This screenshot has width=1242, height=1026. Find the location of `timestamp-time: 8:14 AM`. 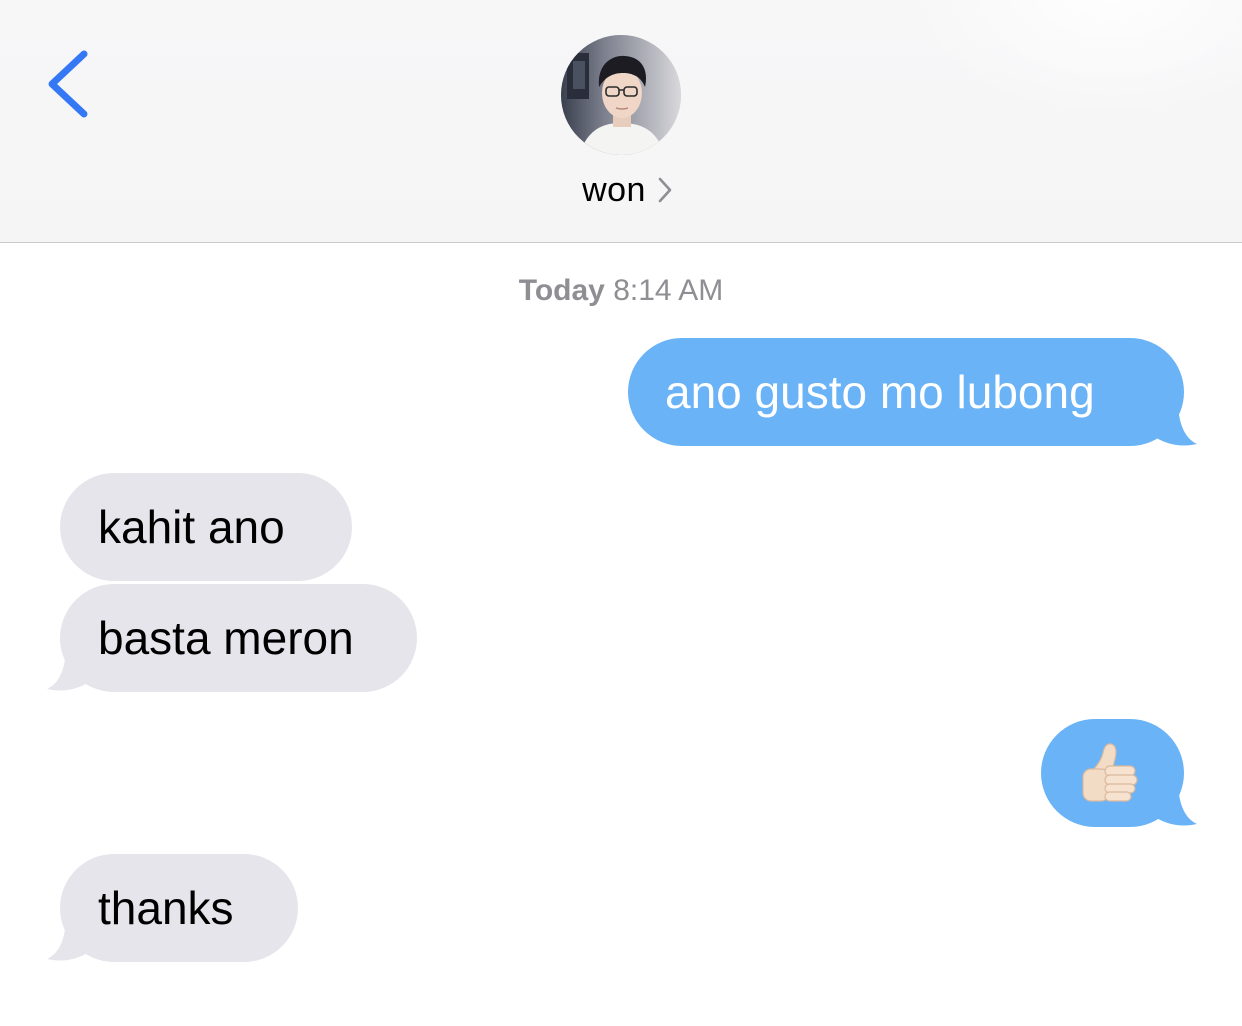

timestamp-time: 8:14 AM is located at coordinates (668, 290).